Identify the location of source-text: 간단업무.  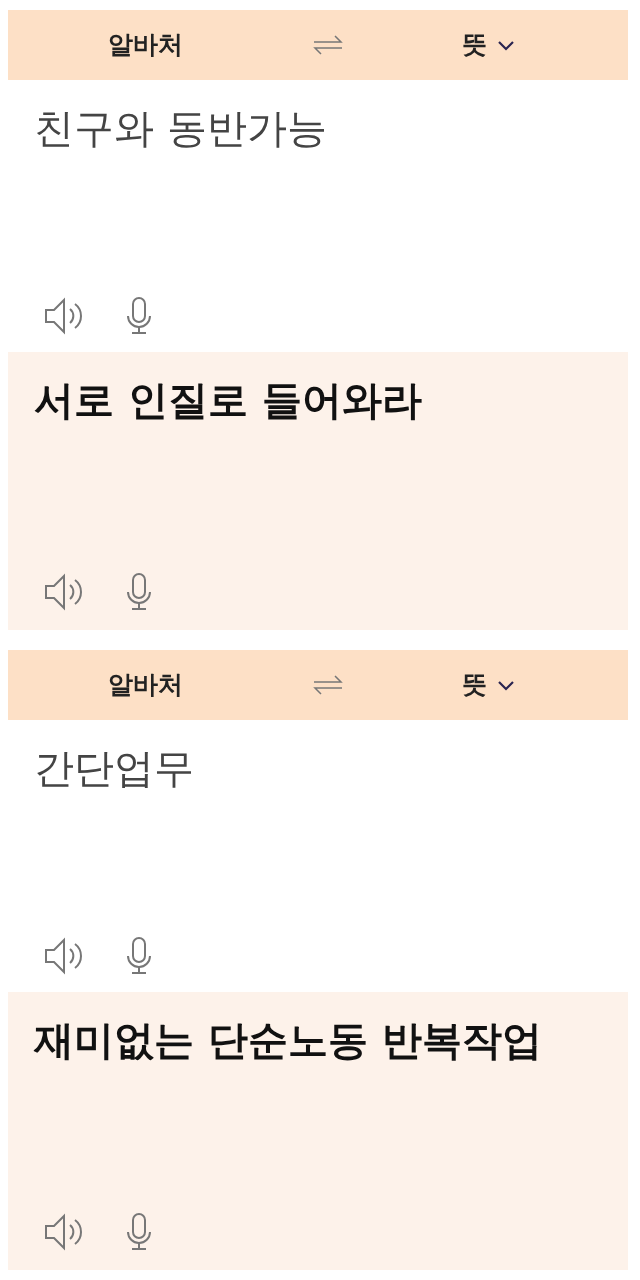
(114, 768).